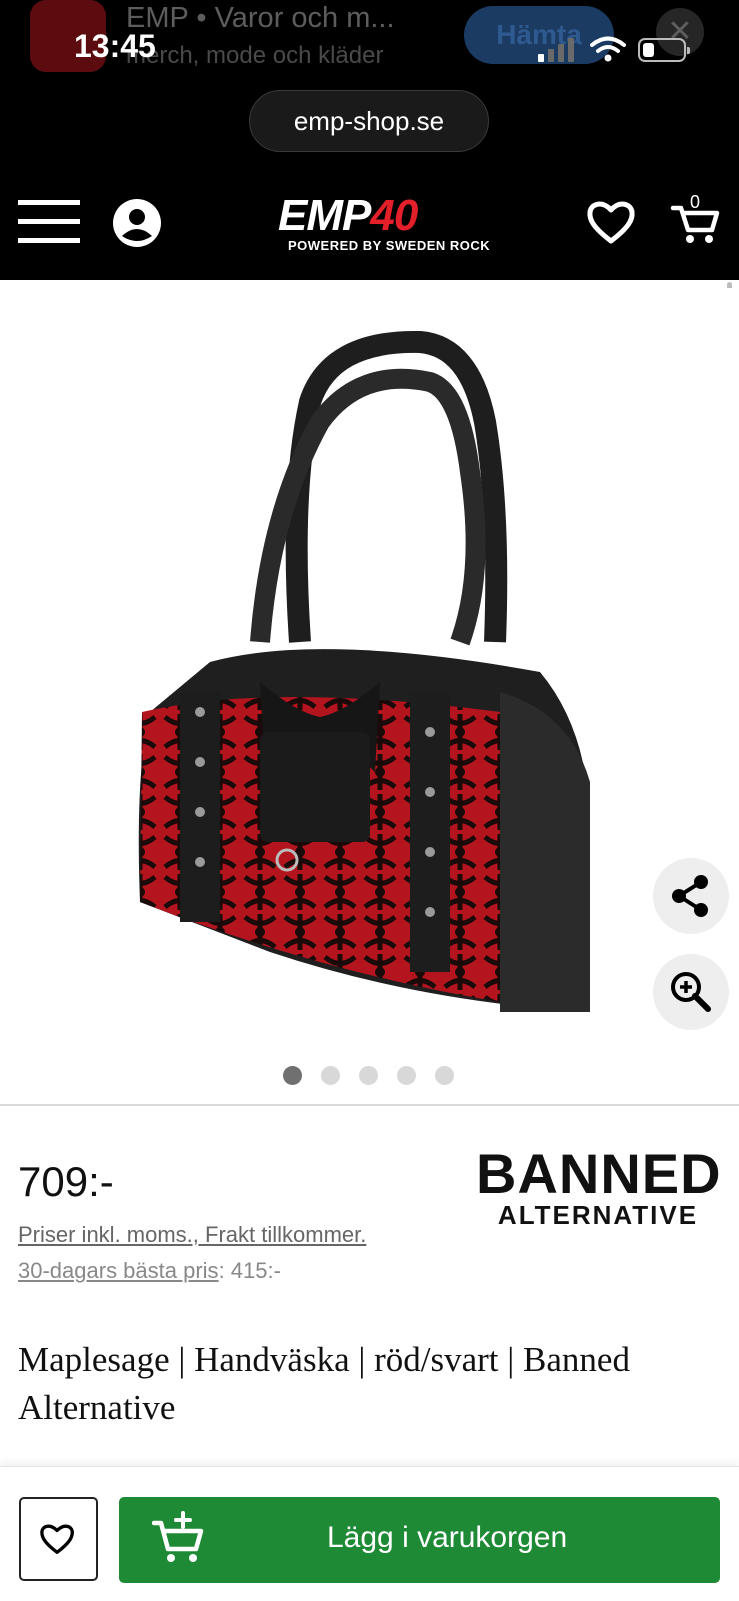 This screenshot has height=1601, width=739. I want to click on zoom-button, so click(691, 992).